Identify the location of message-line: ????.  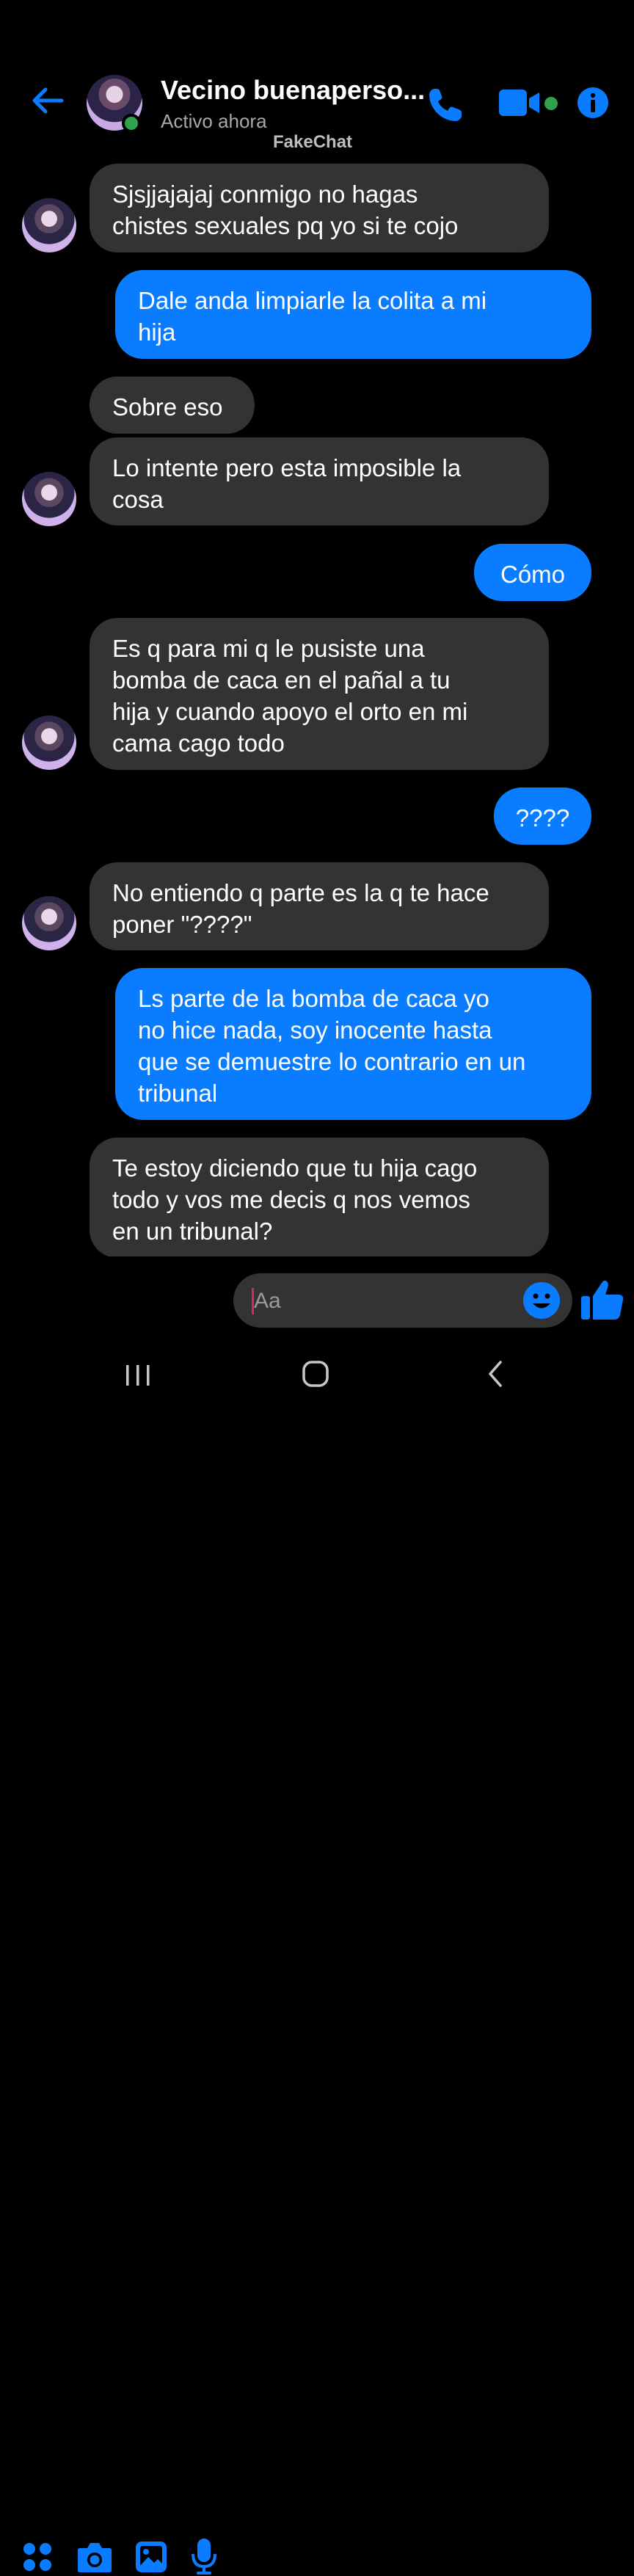
(542, 818).